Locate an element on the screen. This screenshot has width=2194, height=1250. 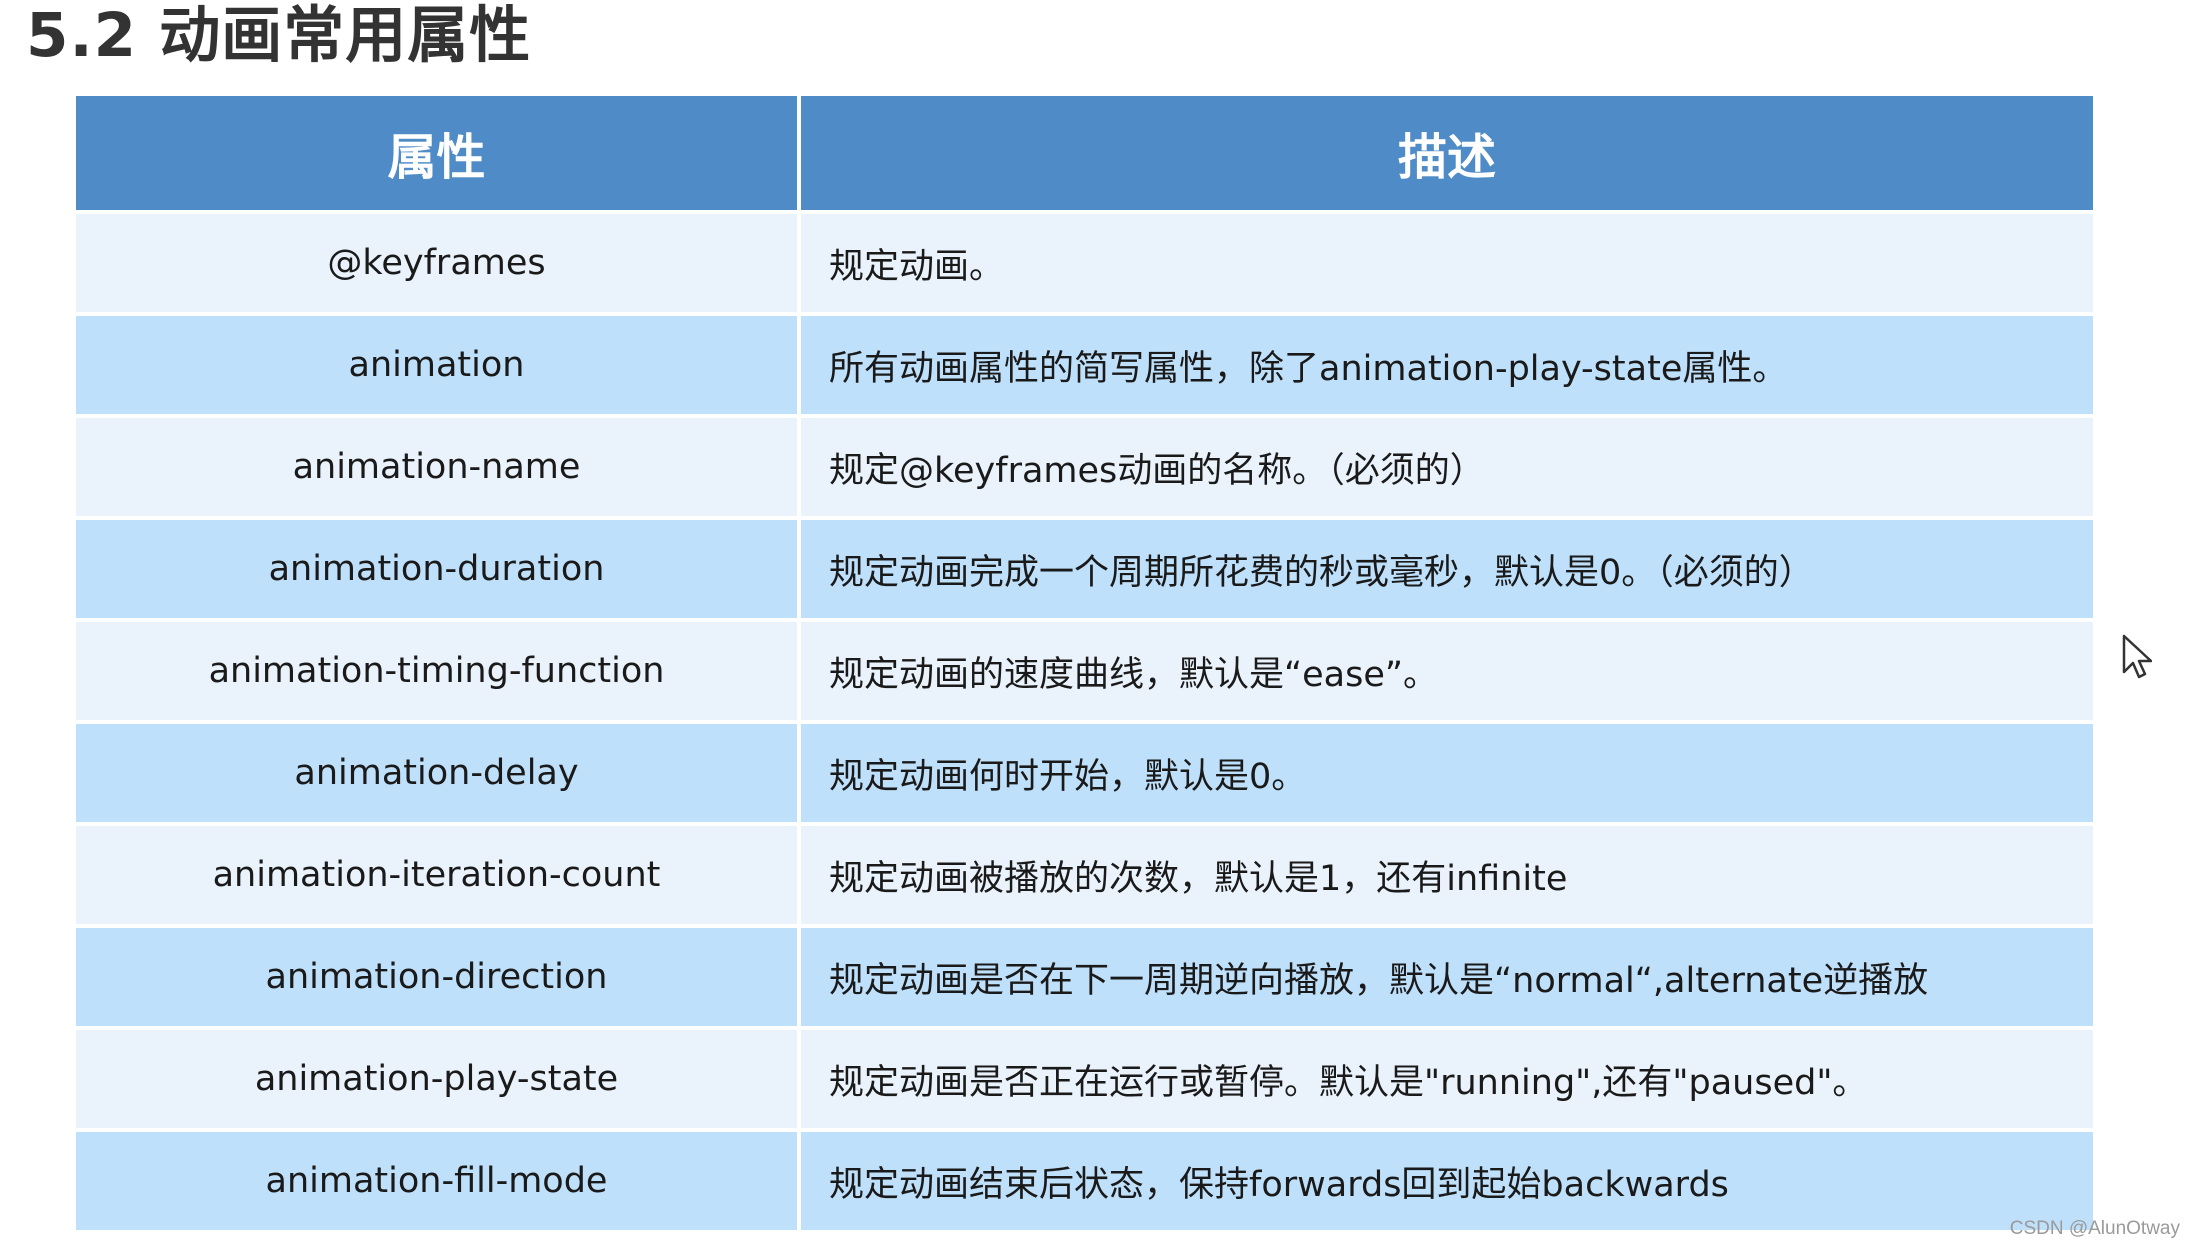
description-cell: 规定动画结束后状态，保持forwards回到起始backwards is located at coordinates (1447, 1183).